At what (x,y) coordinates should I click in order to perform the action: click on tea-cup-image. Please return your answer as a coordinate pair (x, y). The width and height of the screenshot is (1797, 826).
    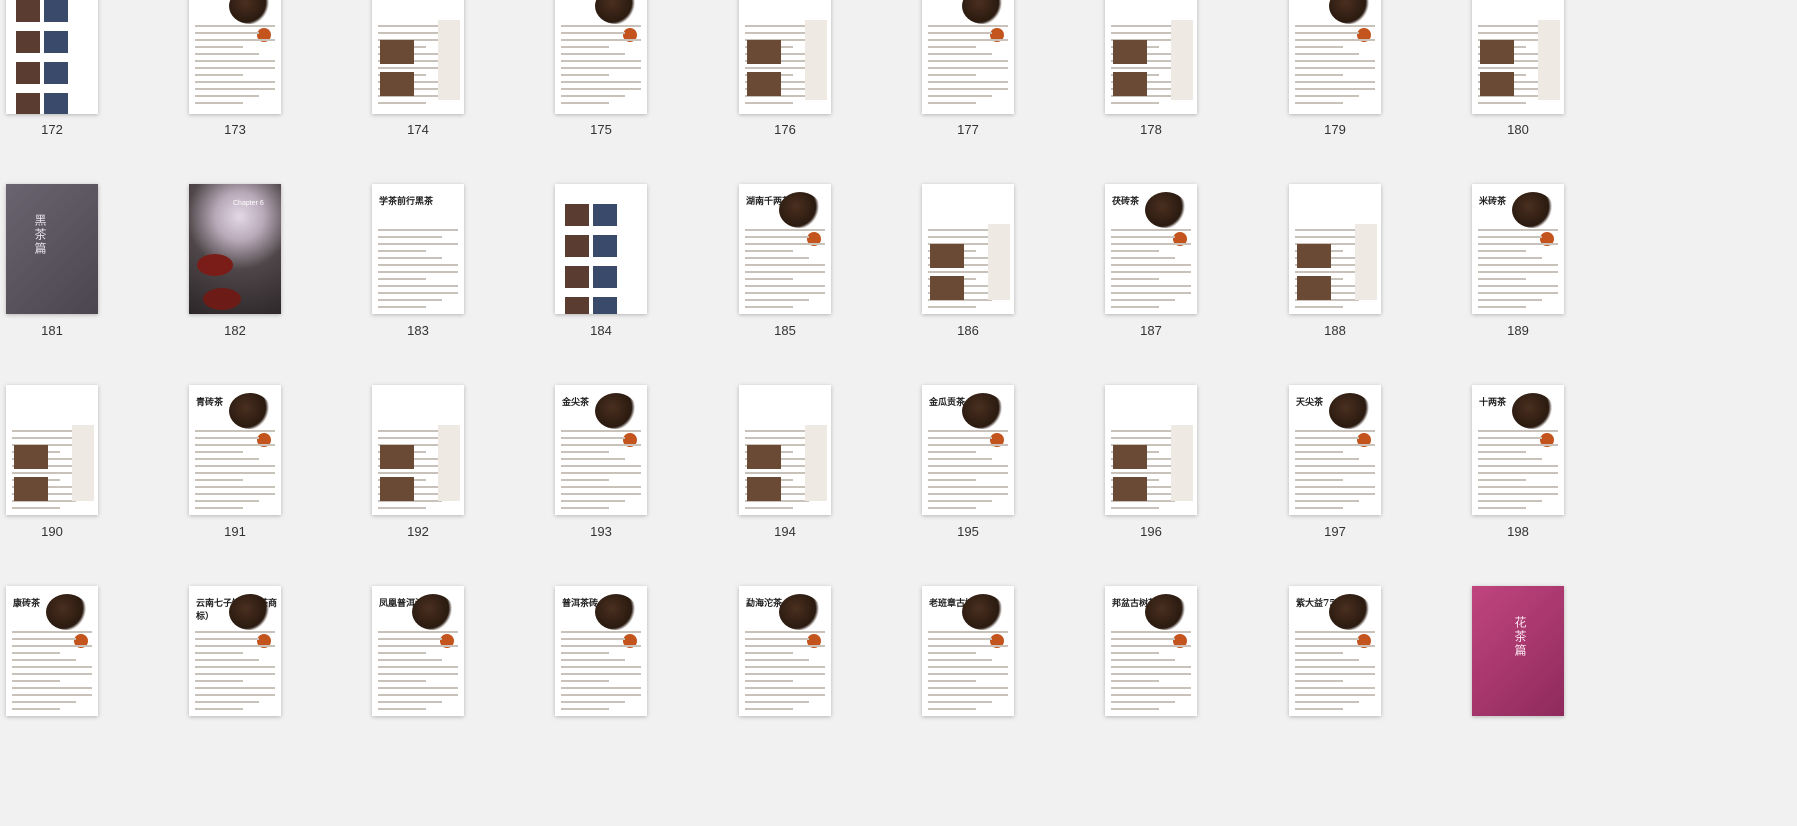
    Looking at the image, I should click on (222, 299).